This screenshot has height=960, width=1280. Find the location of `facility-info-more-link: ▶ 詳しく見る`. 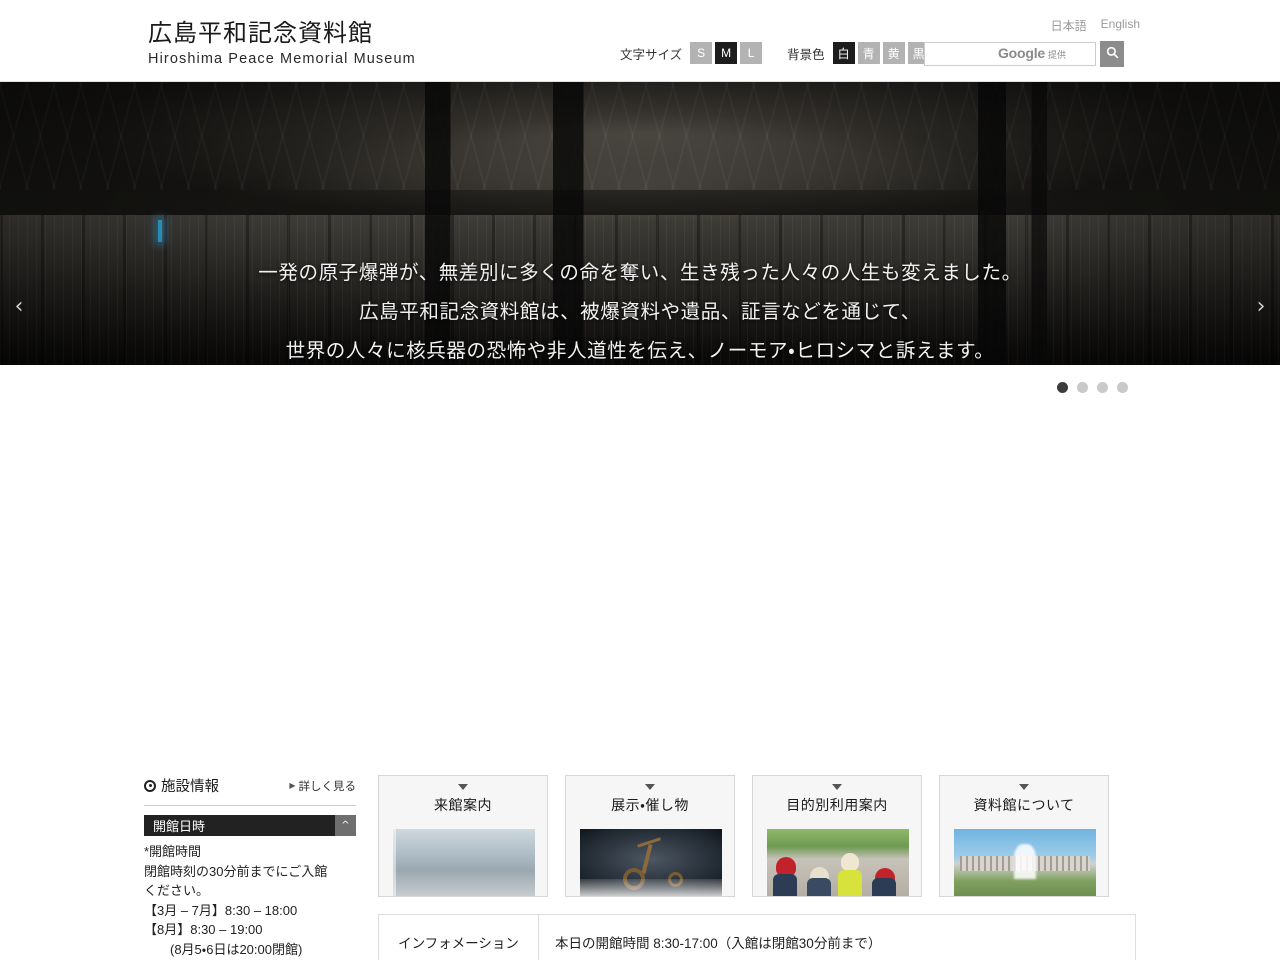

facility-info-more-link: ▶ 詳しく見る is located at coordinates (322, 786).